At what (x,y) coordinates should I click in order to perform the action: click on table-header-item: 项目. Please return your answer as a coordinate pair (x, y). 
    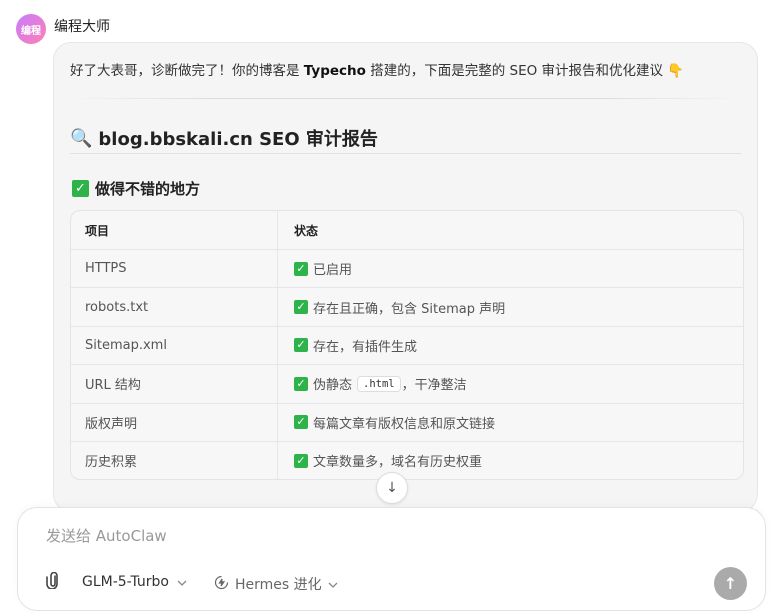
    Looking at the image, I should click on (174, 230).